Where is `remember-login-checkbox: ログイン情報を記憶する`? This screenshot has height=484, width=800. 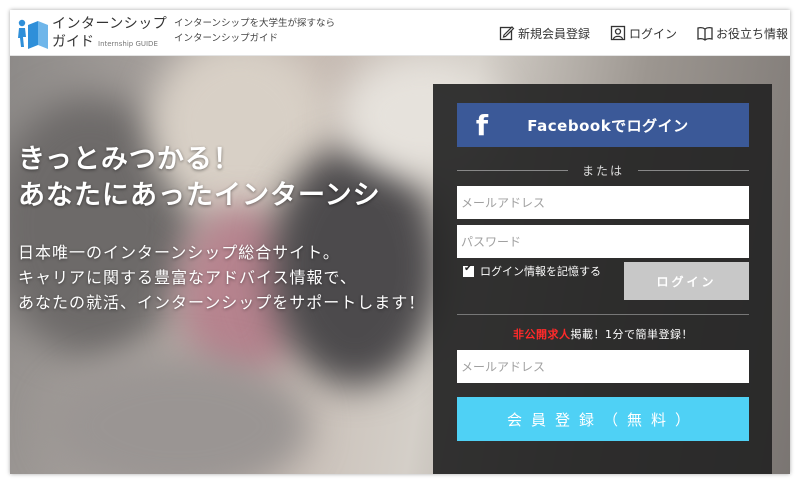
remember-login-checkbox: ログイン情報を記憶する is located at coordinates (532, 271).